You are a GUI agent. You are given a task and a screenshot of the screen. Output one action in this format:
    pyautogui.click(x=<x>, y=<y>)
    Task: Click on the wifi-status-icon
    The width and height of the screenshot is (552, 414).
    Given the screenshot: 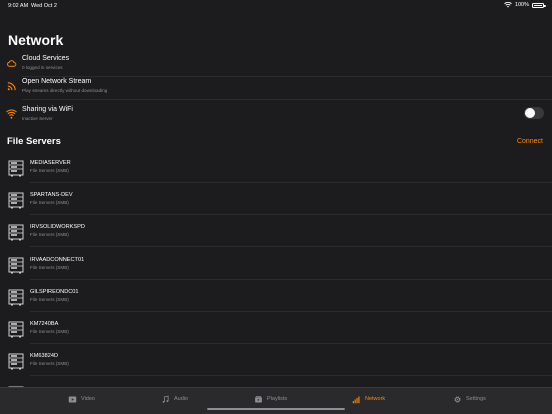 What is the action you would take?
    pyautogui.click(x=508, y=5)
    